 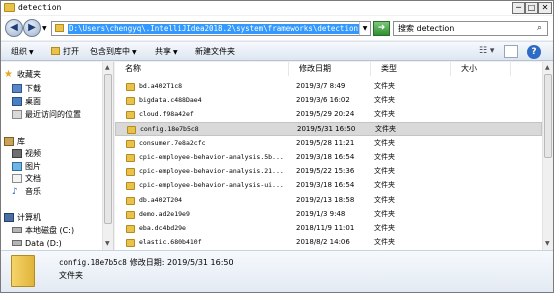 I want to click on close-button: ✕, so click(x=545, y=8).